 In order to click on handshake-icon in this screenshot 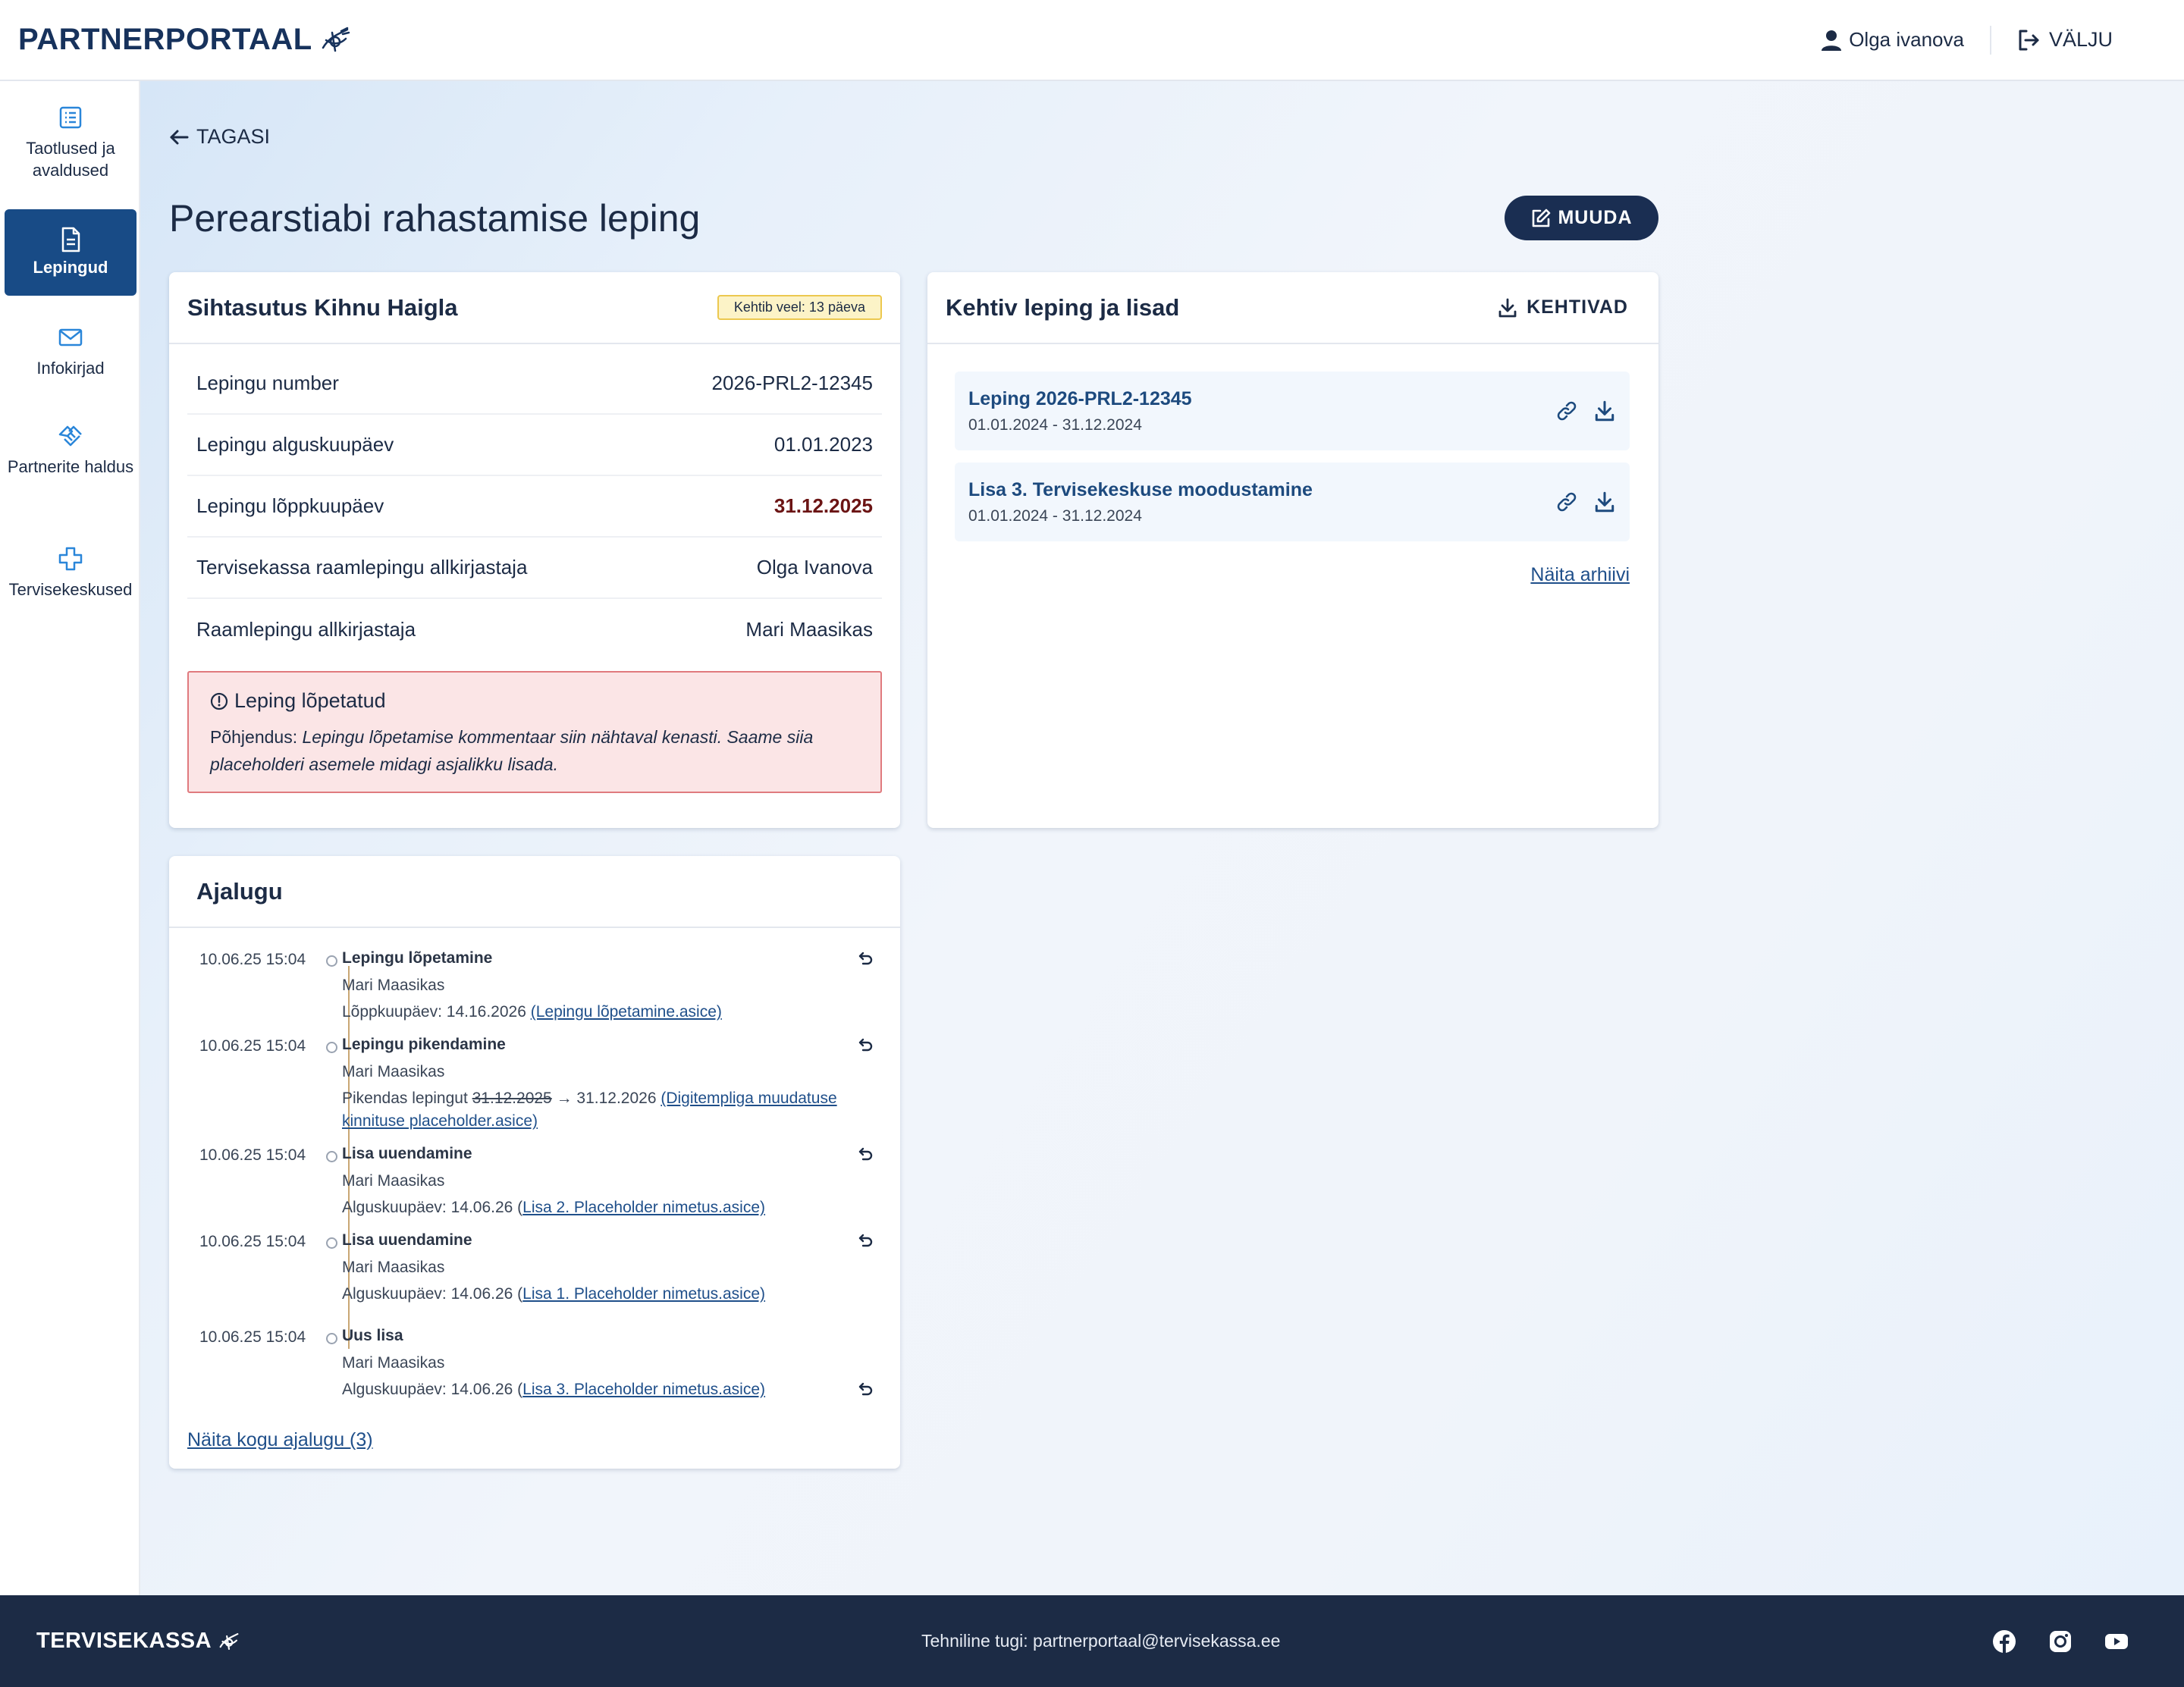, I will do `click(70, 436)`.